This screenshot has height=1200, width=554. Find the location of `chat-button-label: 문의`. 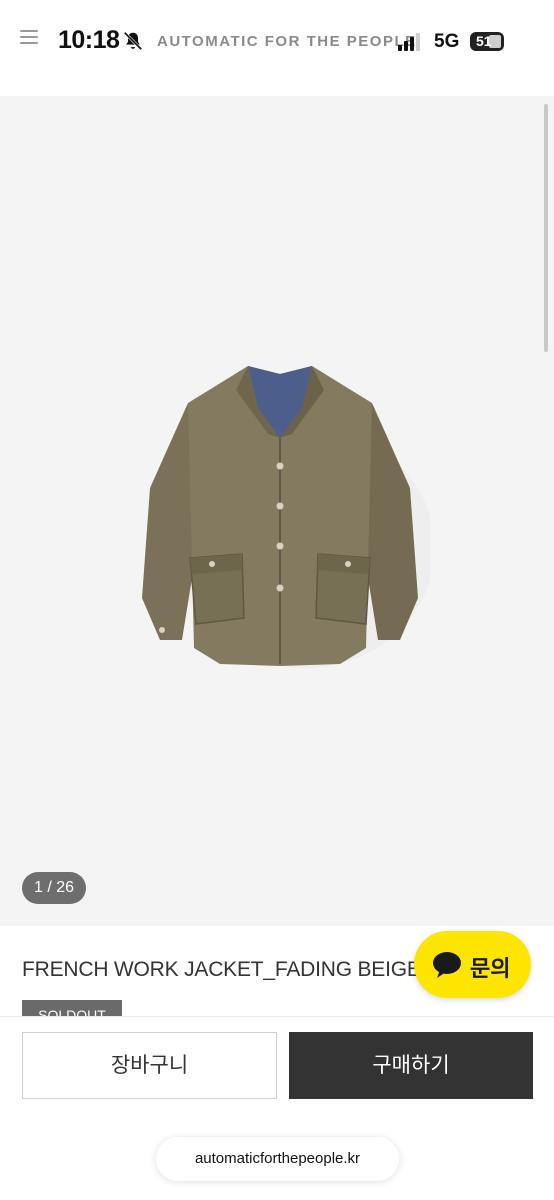

chat-button-label: 문의 is located at coordinates (490, 968).